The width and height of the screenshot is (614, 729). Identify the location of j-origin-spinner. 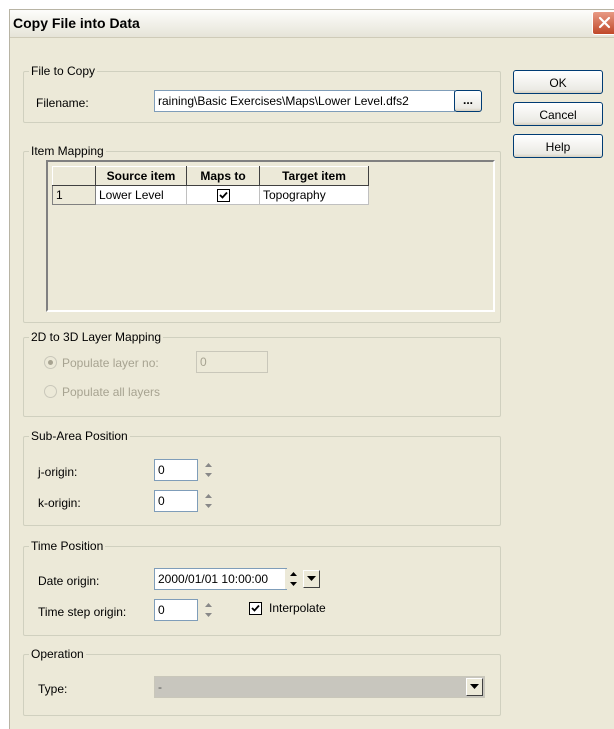
(208, 470).